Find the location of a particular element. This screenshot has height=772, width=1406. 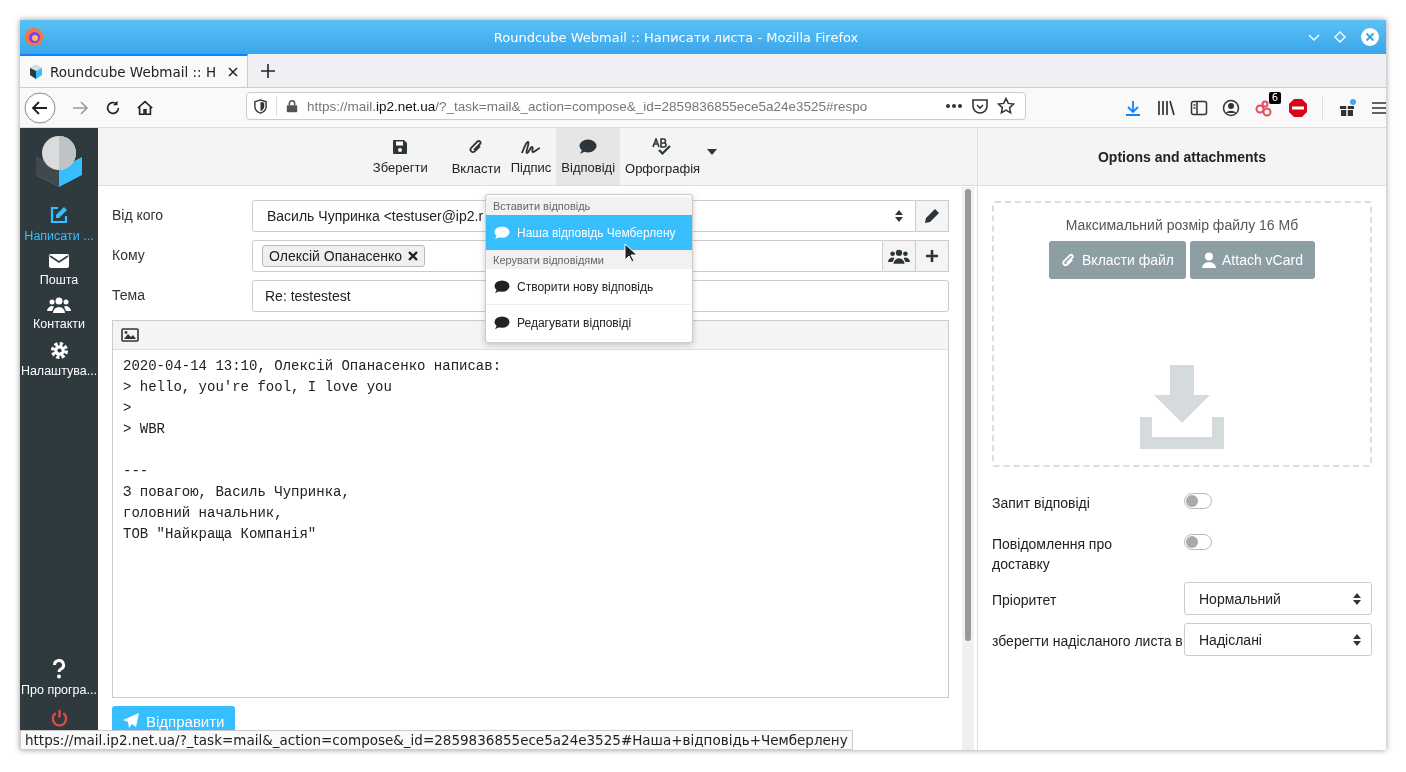

scrollbar is located at coordinates (968, 468).